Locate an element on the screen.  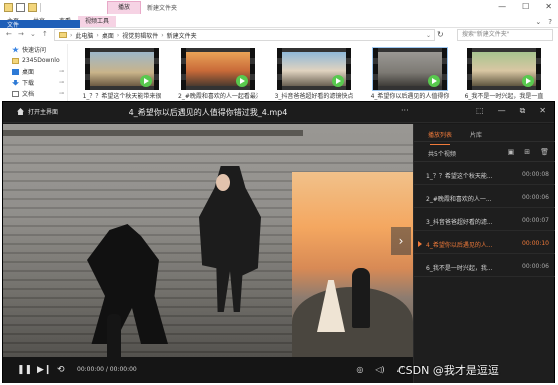
file-item: 2_#晚霞和喜欢的人一起看最浪 is located at coordinates (218, 74).